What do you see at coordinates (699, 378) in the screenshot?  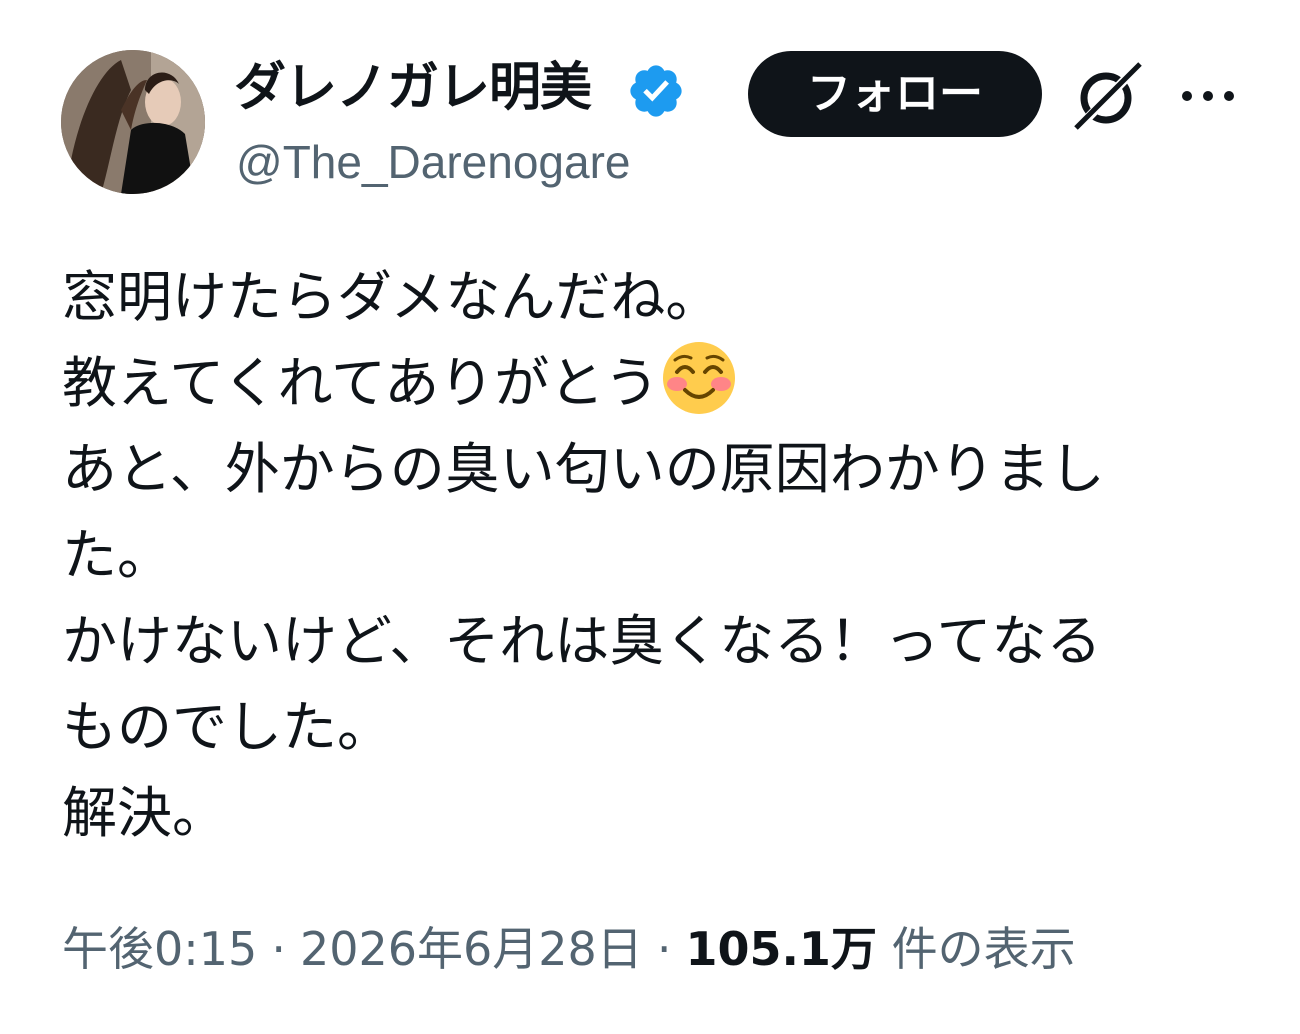 I see `smiling-face-with-smiling-eyes-icon` at bounding box center [699, 378].